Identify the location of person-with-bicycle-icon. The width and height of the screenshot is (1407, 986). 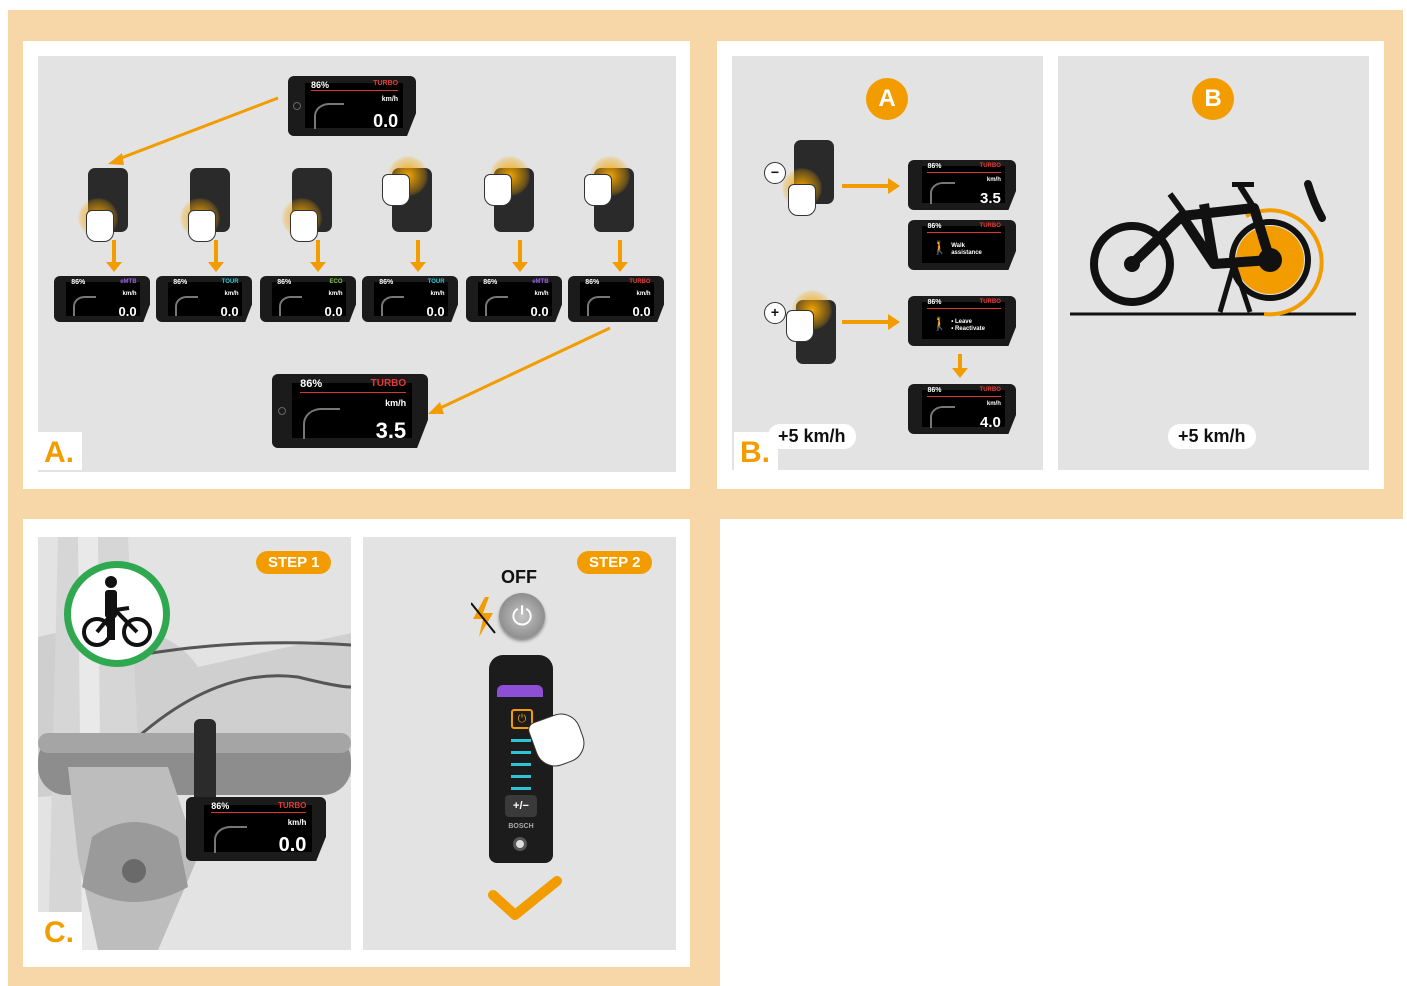
(117, 611).